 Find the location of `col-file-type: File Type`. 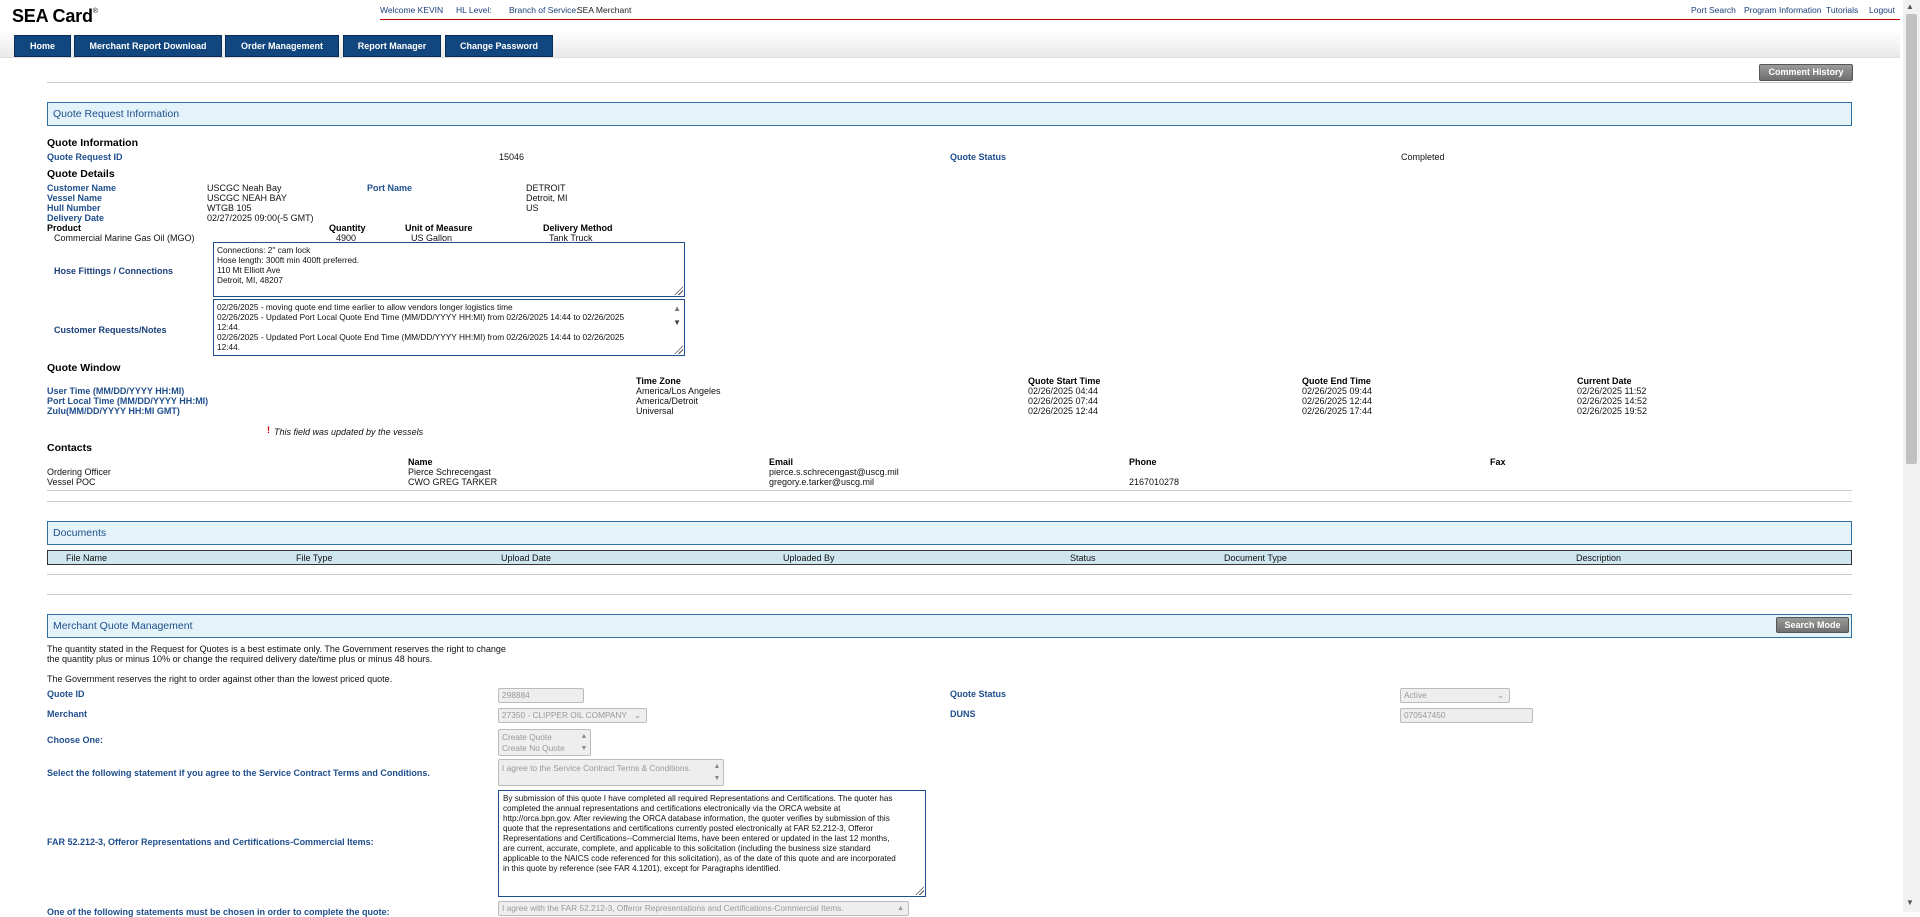

col-file-type: File Type is located at coordinates (314, 558).